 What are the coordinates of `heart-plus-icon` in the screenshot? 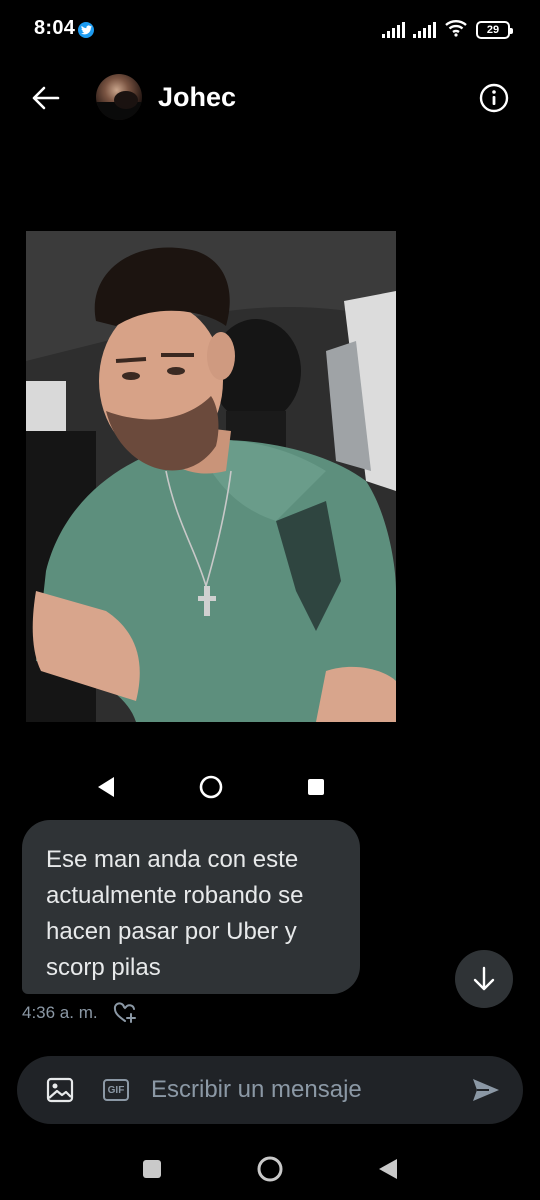 It's located at (124, 1012).